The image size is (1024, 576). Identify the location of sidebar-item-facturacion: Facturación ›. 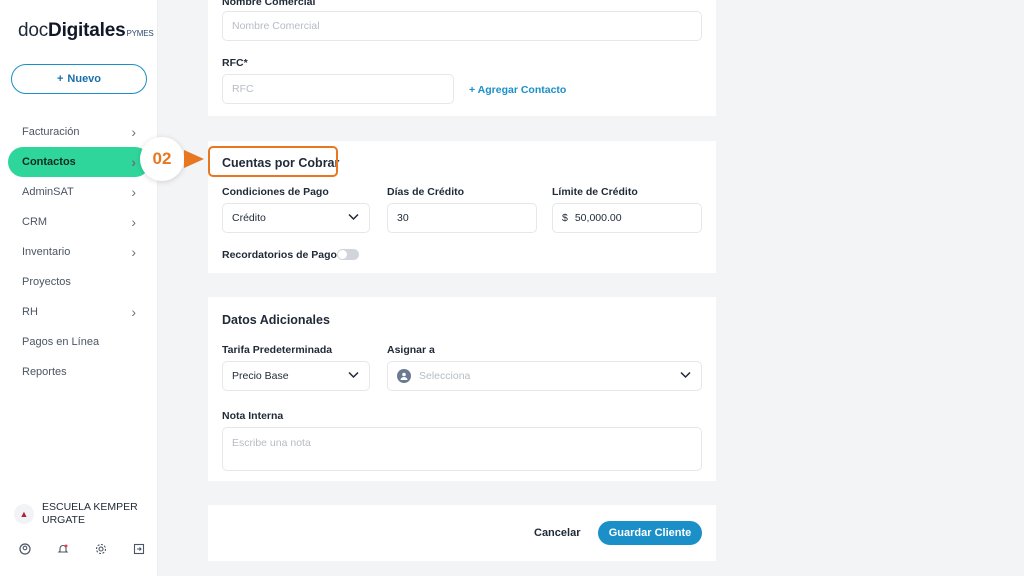
(79, 132).